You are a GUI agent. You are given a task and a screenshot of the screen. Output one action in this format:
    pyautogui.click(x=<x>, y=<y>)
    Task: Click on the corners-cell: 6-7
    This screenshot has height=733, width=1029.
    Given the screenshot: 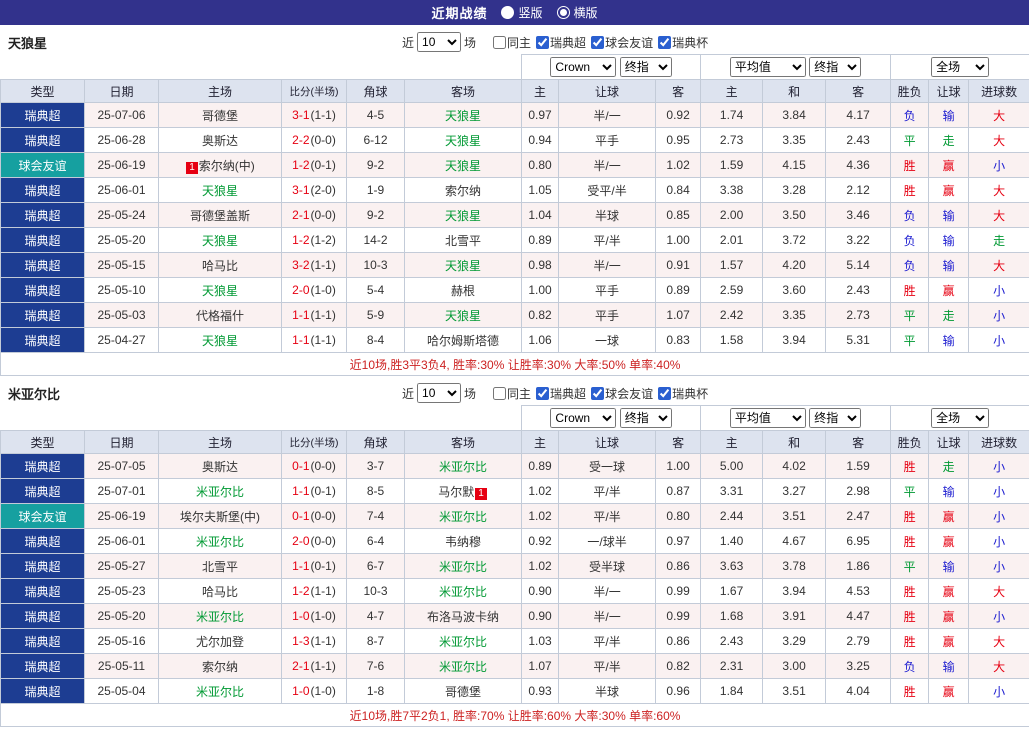 What is the action you would take?
    pyautogui.click(x=375, y=566)
    